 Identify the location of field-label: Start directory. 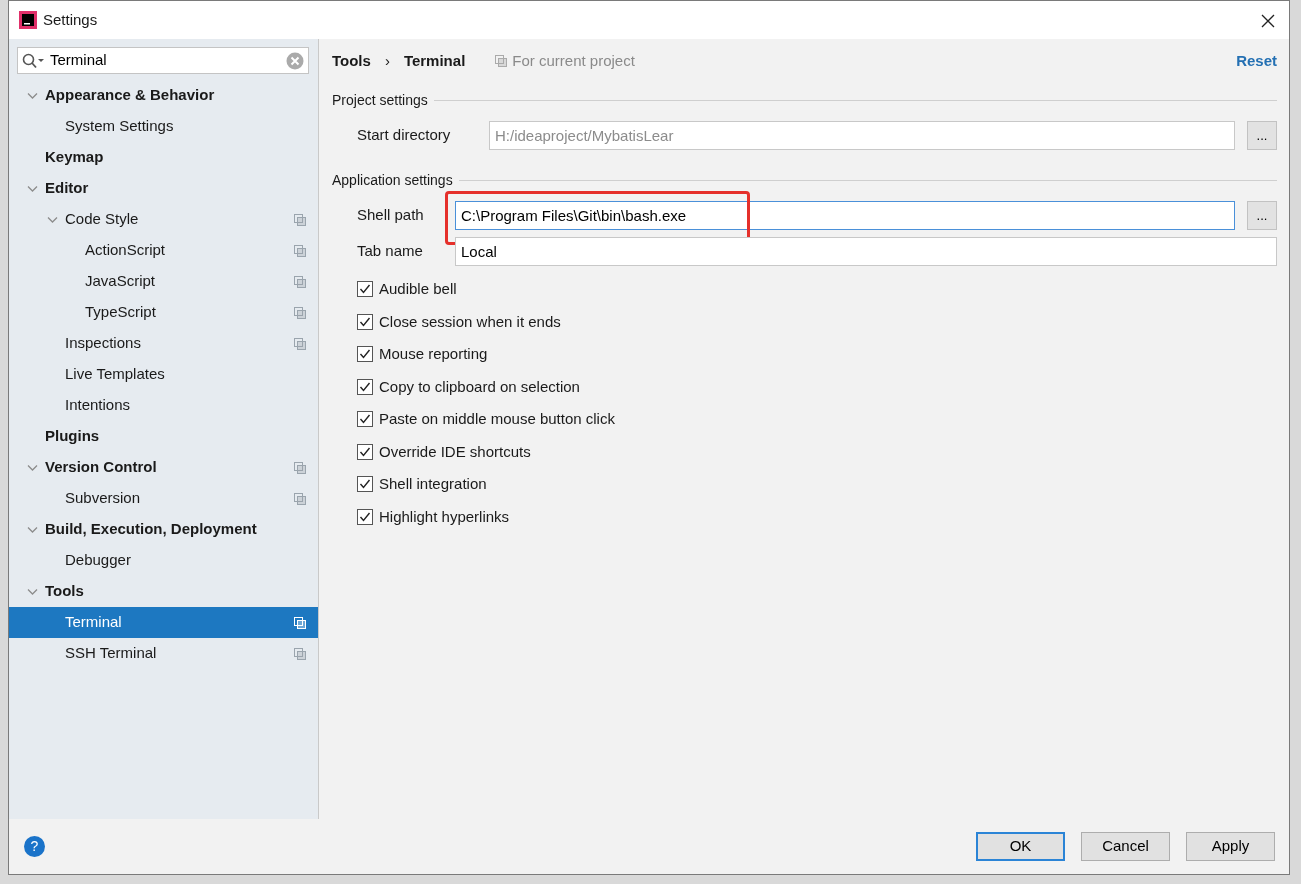
(404, 134).